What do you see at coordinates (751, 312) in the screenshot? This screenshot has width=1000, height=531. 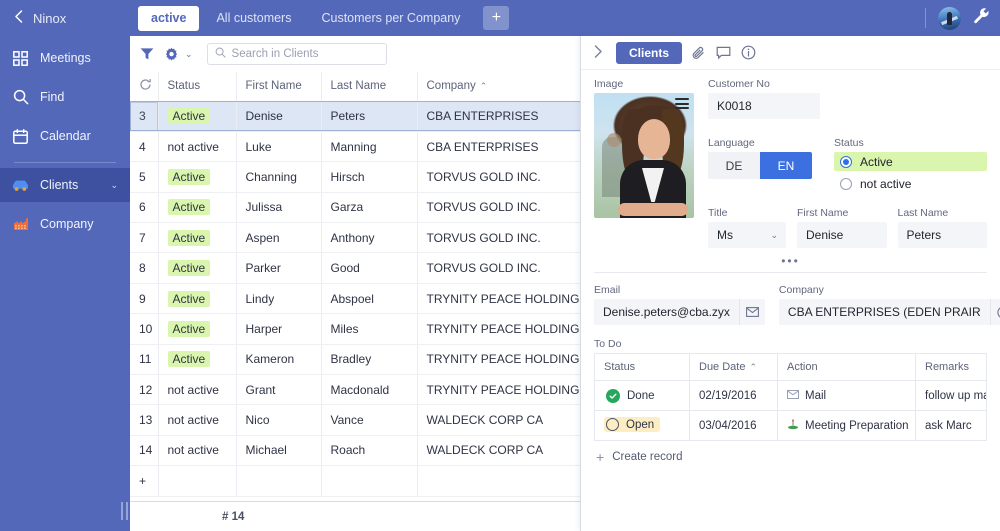 I see `envelope-icon` at bounding box center [751, 312].